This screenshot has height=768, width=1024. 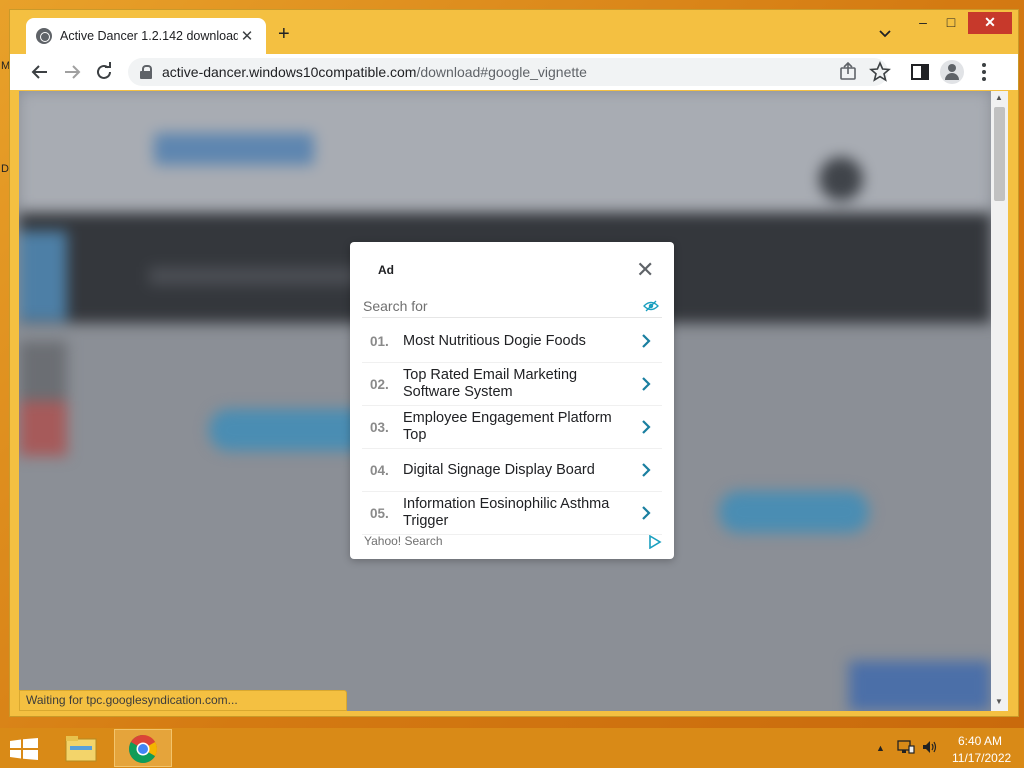 What do you see at coordinates (645, 270) in the screenshot?
I see `ad-close-button: ✕` at bounding box center [645, 270].